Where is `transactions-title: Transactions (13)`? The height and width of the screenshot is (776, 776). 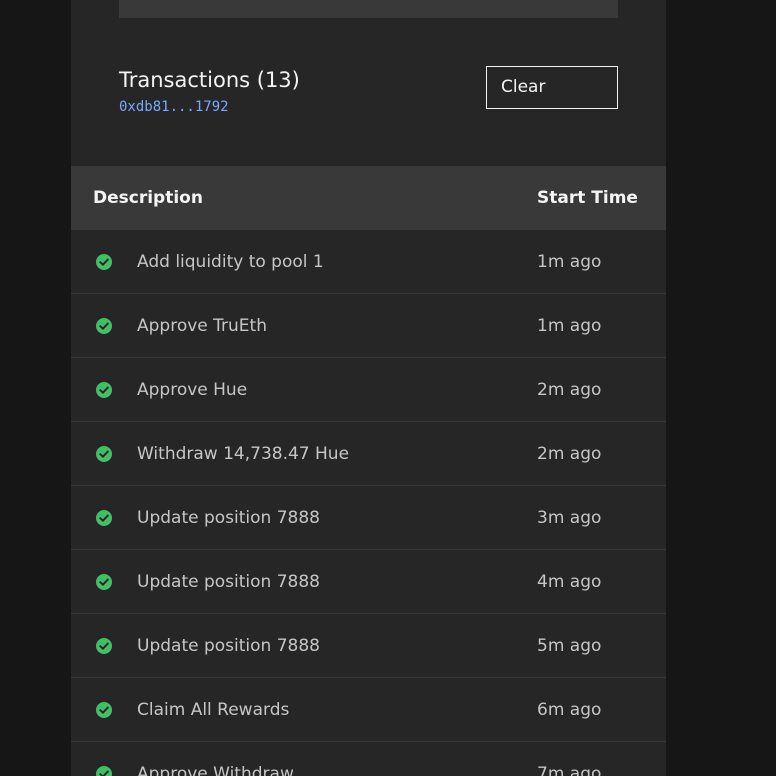 transactions-title: Transactions (13) is located at coordinates (209, 80).